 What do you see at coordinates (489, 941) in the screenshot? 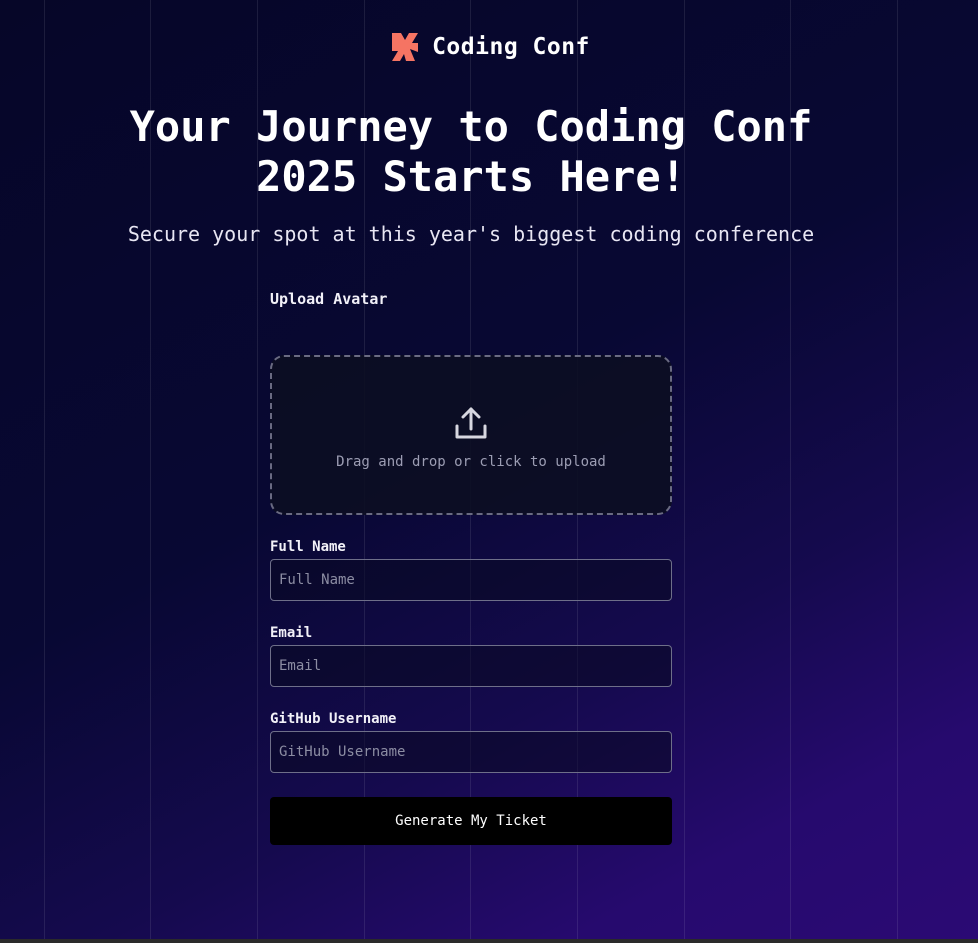
I see `bottom-divider` at bounding box center [489, 941].